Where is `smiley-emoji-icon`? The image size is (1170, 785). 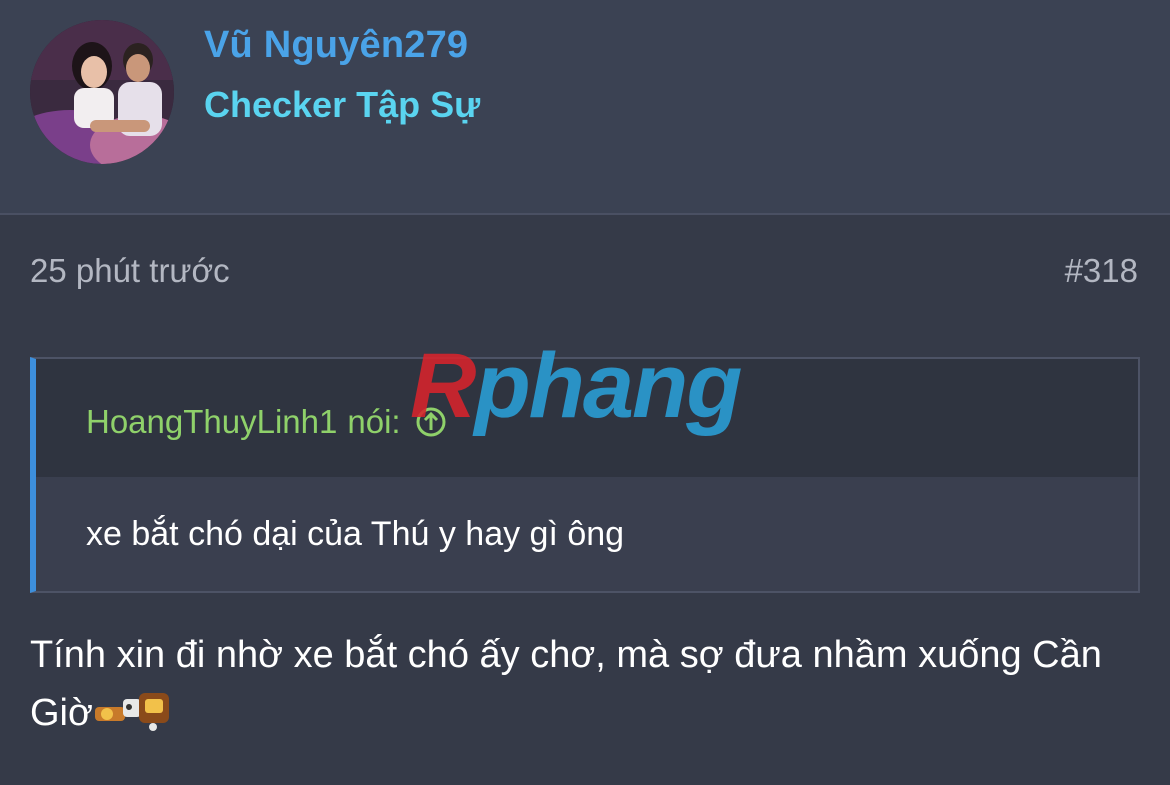 smiley-emoji-icon is located at coordinates (133, 711).